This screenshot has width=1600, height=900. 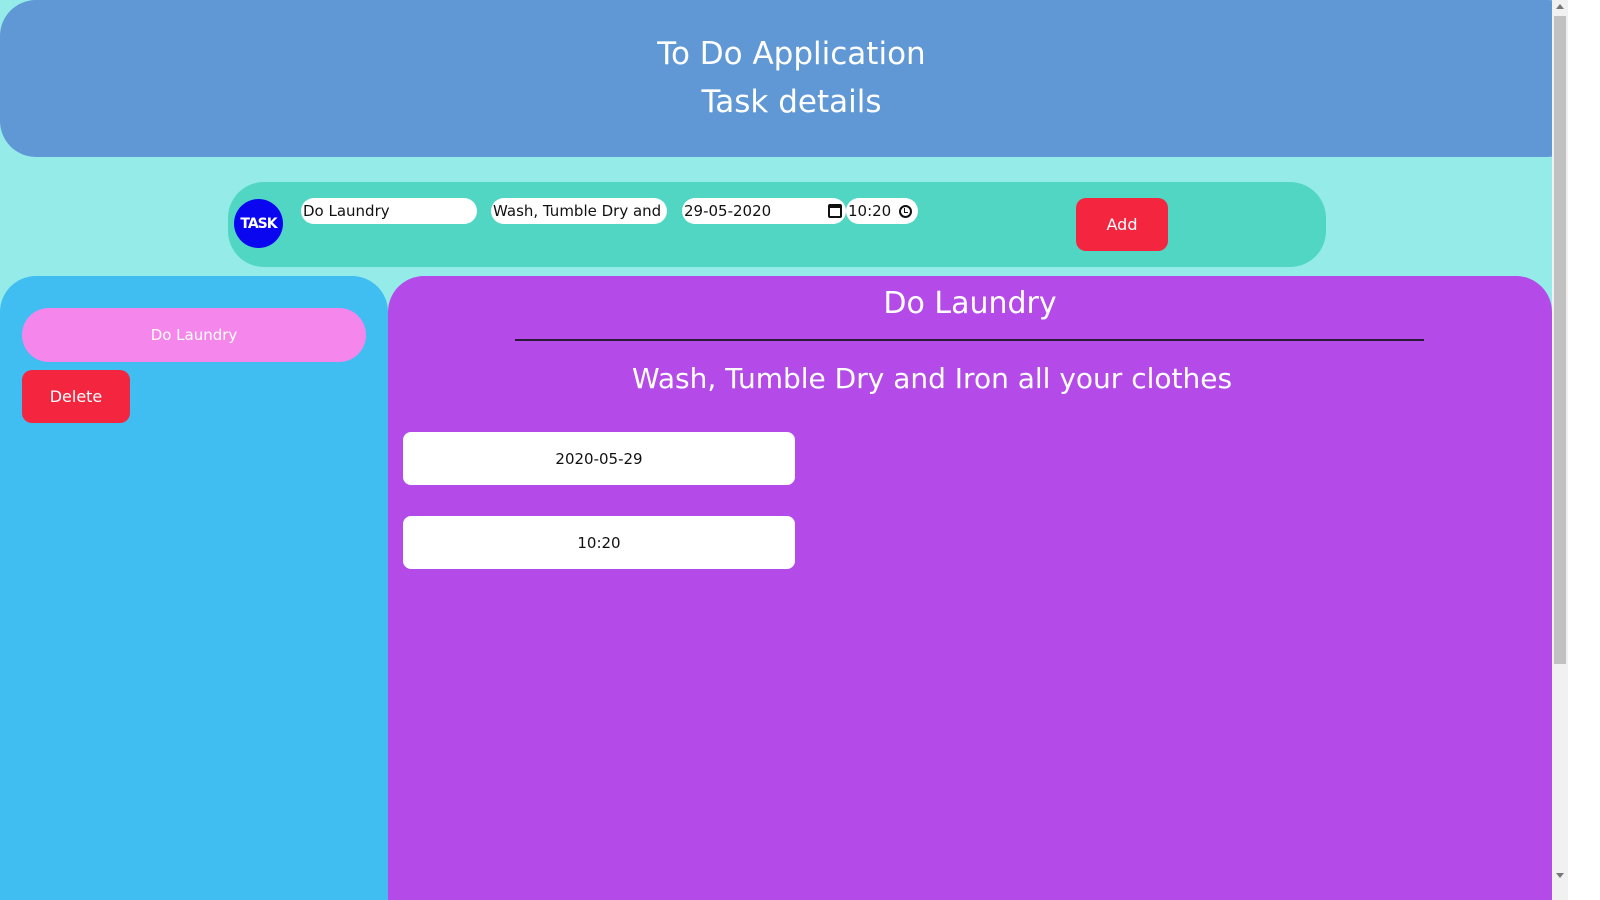 What do you see at coordinates (346, 211) in the screenshot?
I see `task-name-value: Do Laundry` at bounding box center [346, 211].